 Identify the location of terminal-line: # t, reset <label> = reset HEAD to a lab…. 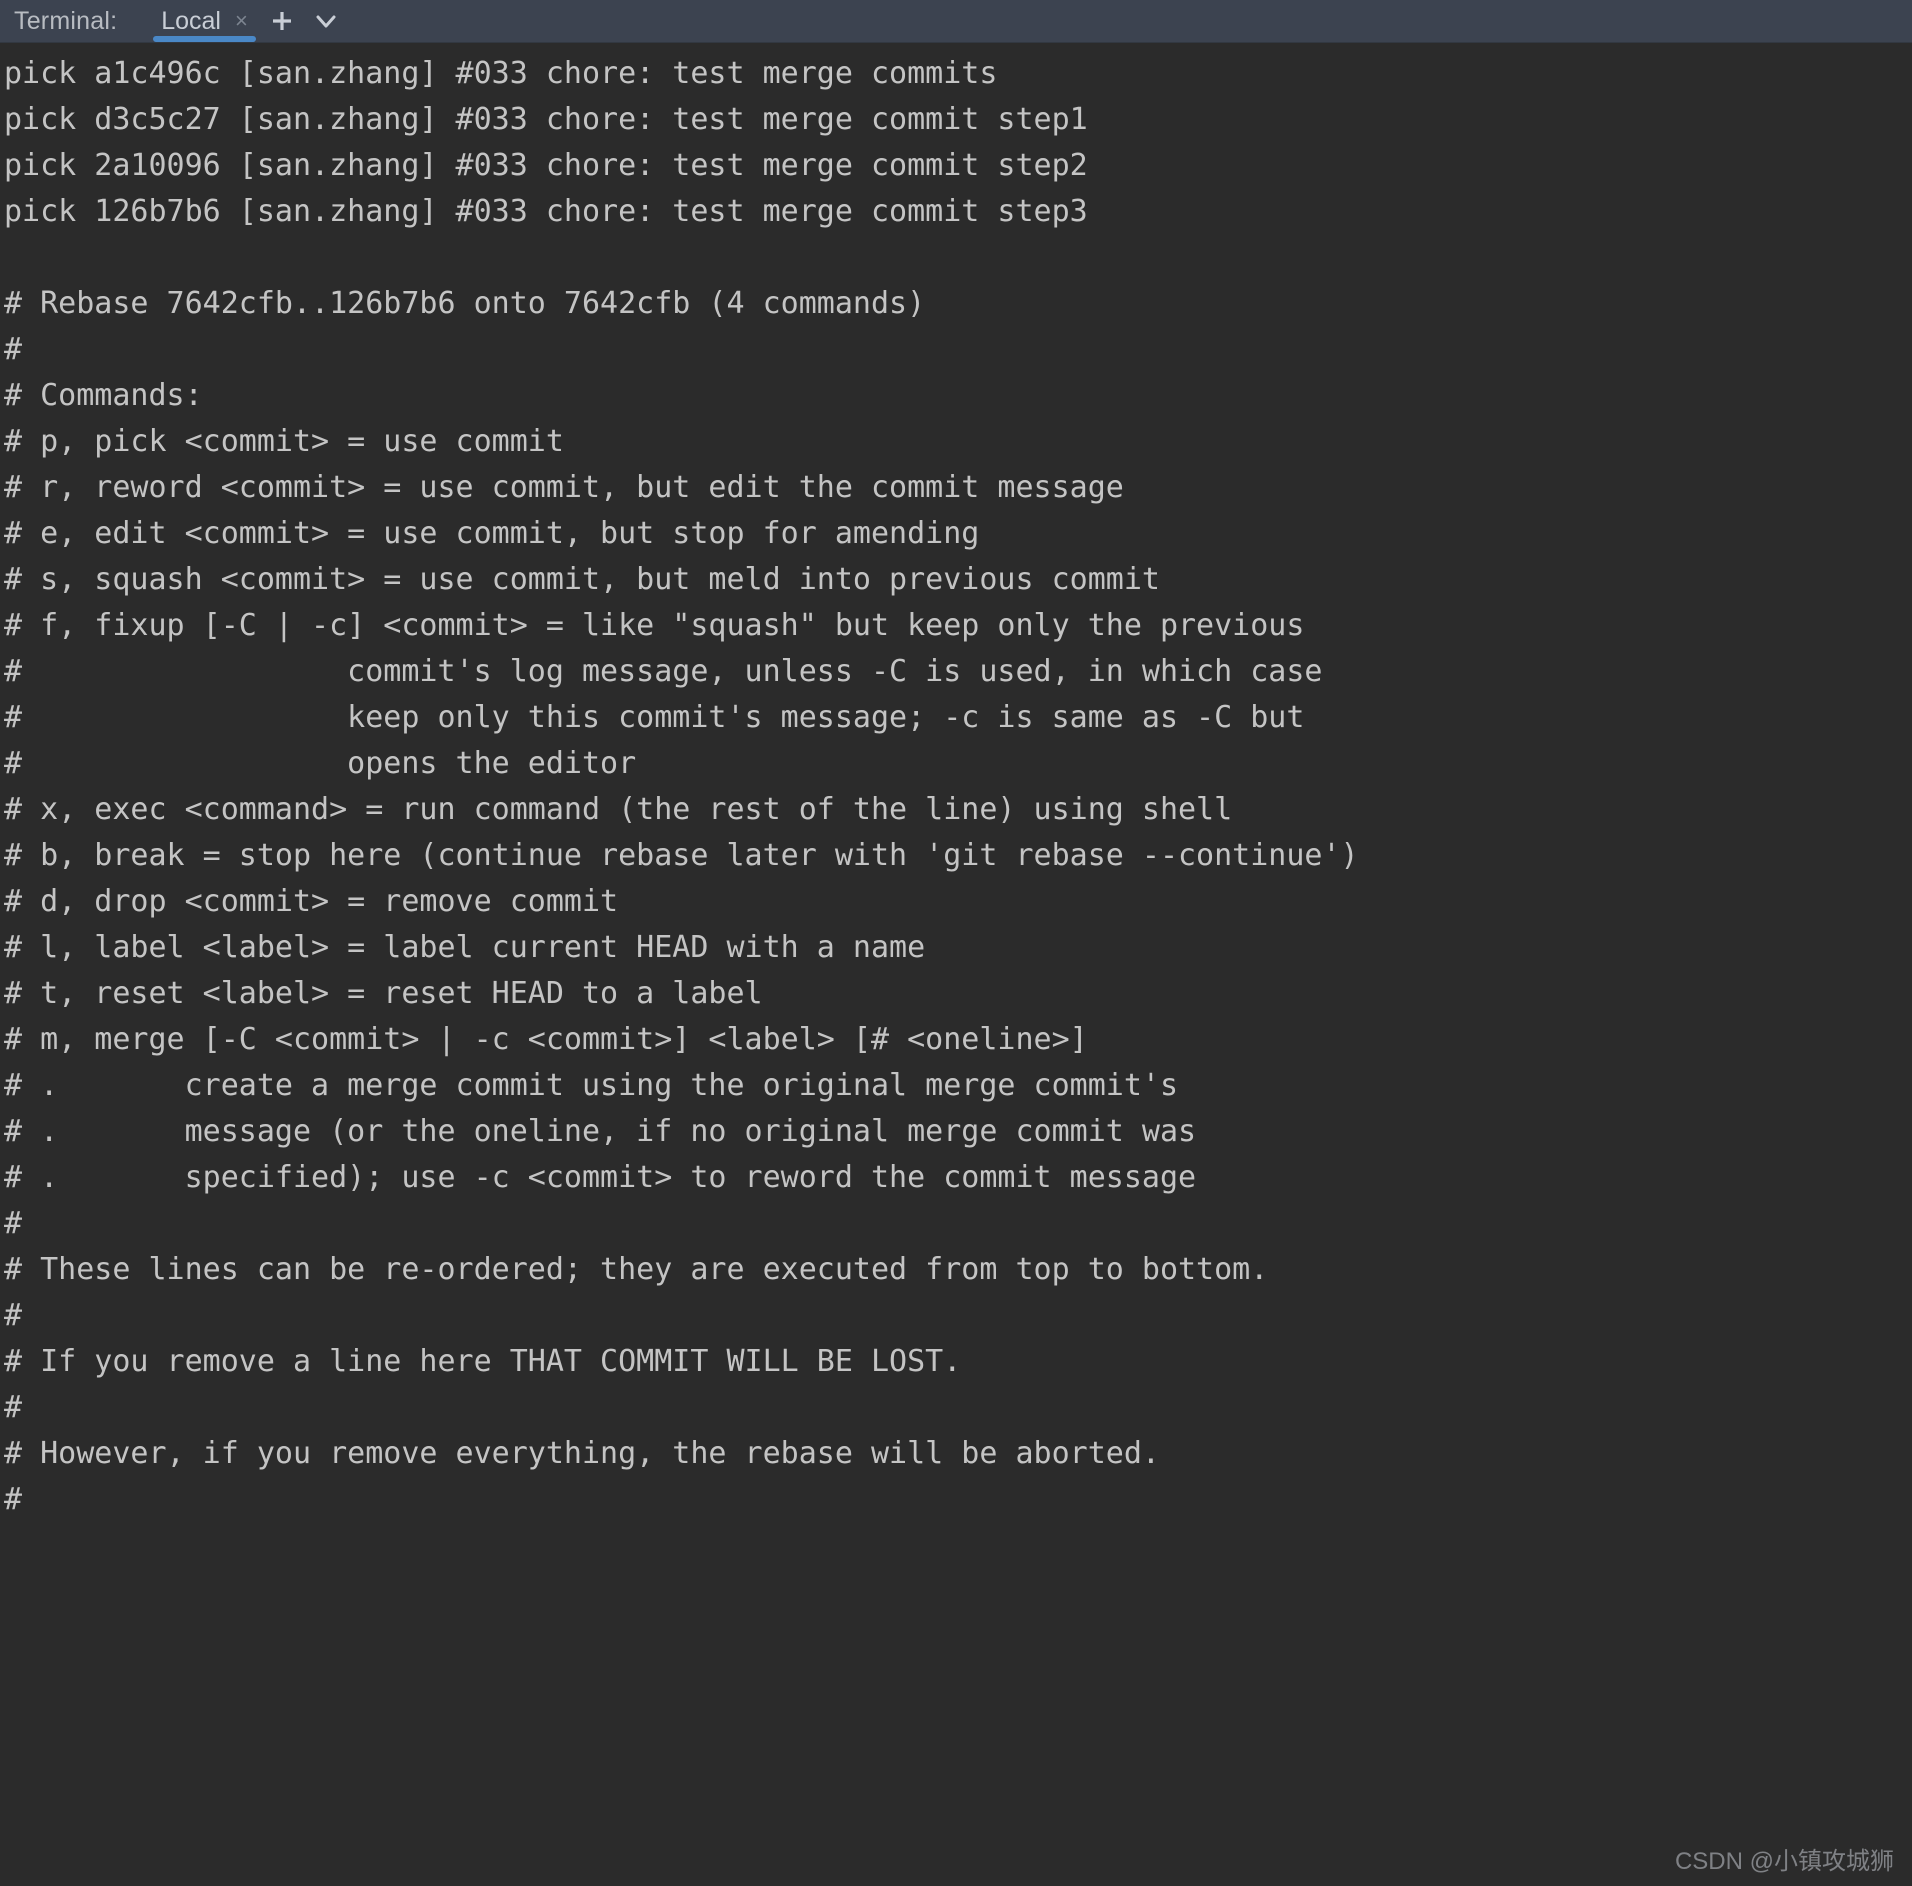
(383, 993).